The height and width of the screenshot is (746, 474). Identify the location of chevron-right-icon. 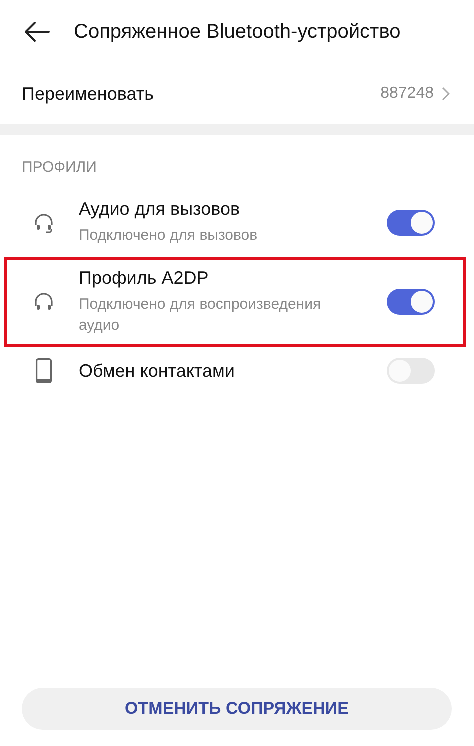
(446, 94).